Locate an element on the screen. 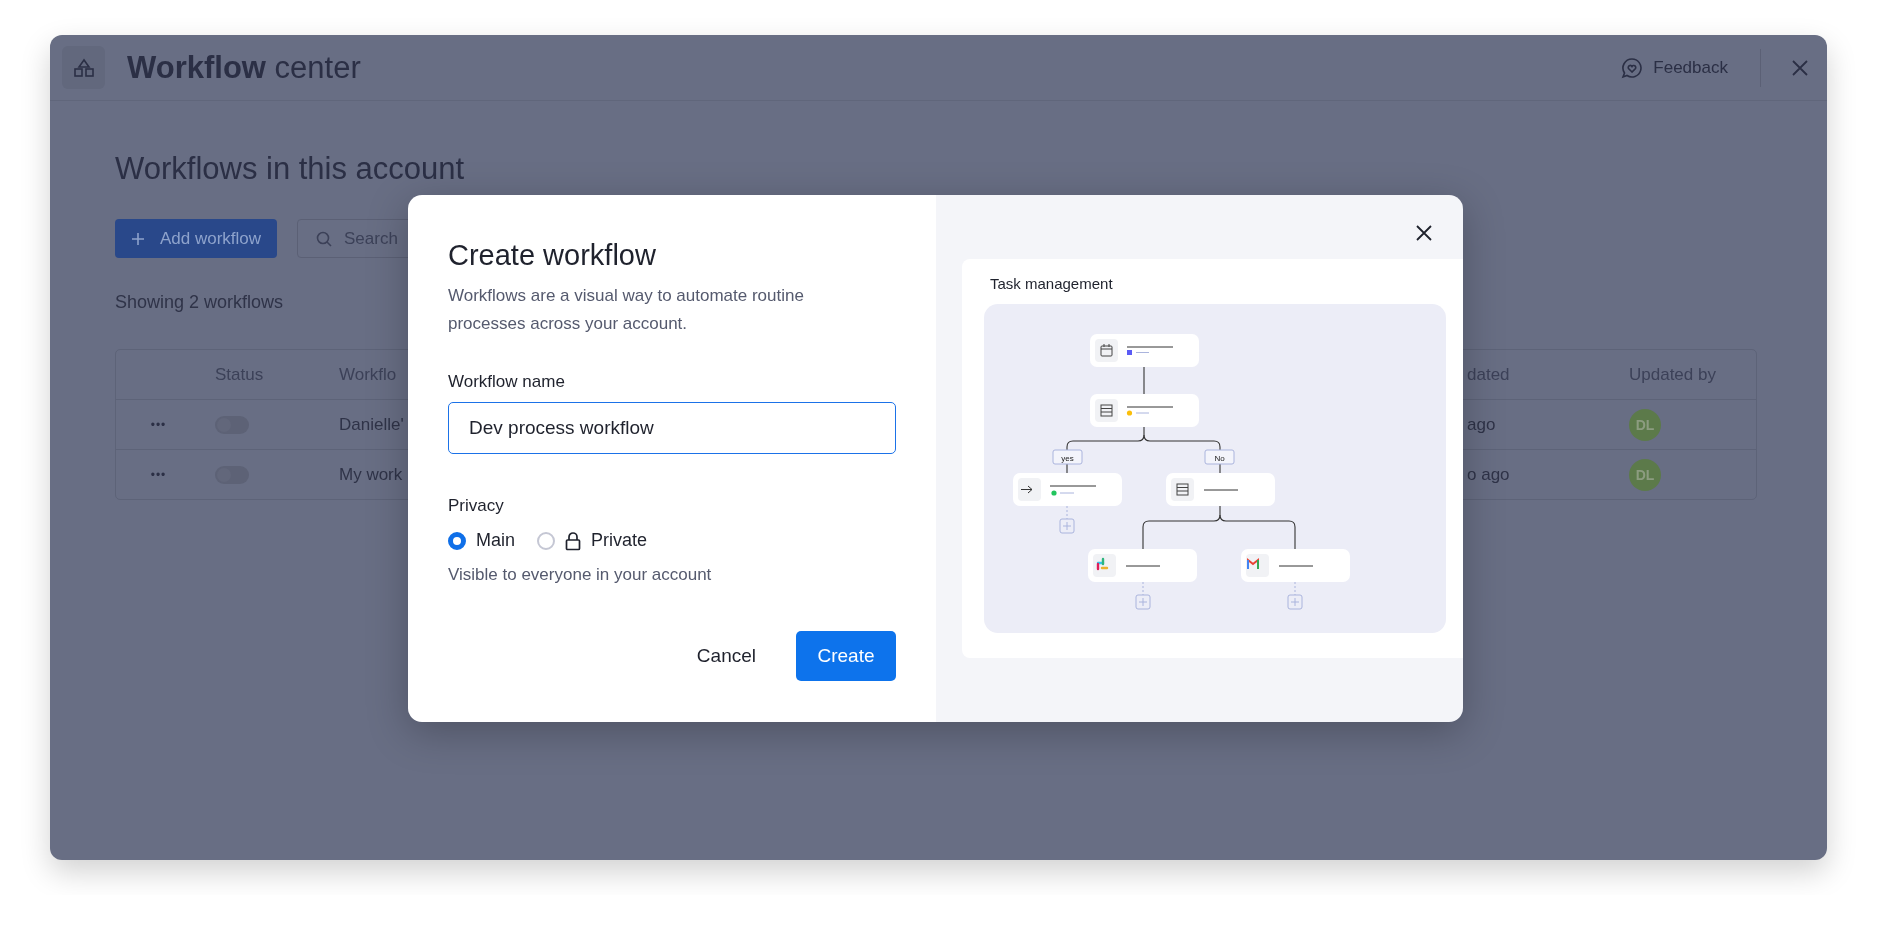 This screenshot has width=1877, height=925. preview-title: Task management is located at coordinates (1051, 283).